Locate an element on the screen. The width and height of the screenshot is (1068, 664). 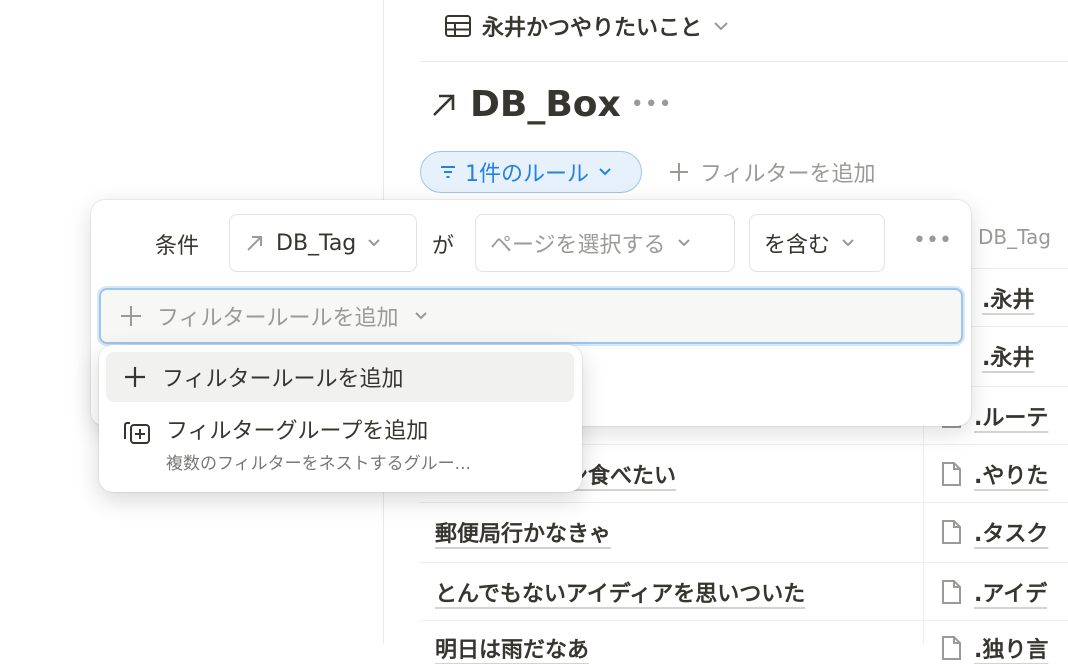
table-row-tag: .やりた is located at coordinates (994, 474).